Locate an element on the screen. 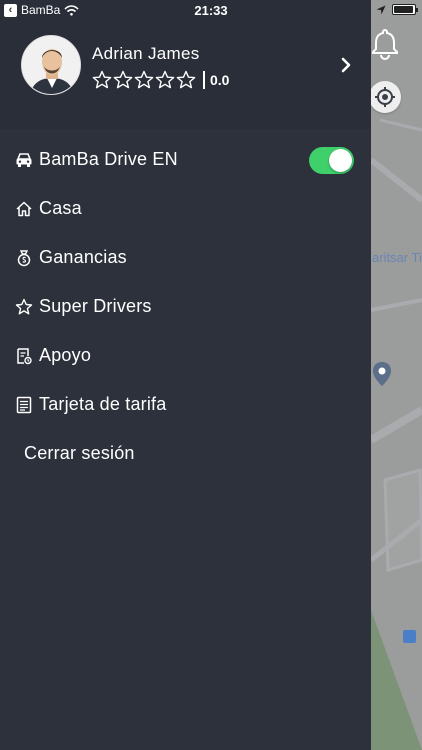 The width and height of the screenshot is (422, 750). drive-mode-toggle is located at coordinates (331, 160).